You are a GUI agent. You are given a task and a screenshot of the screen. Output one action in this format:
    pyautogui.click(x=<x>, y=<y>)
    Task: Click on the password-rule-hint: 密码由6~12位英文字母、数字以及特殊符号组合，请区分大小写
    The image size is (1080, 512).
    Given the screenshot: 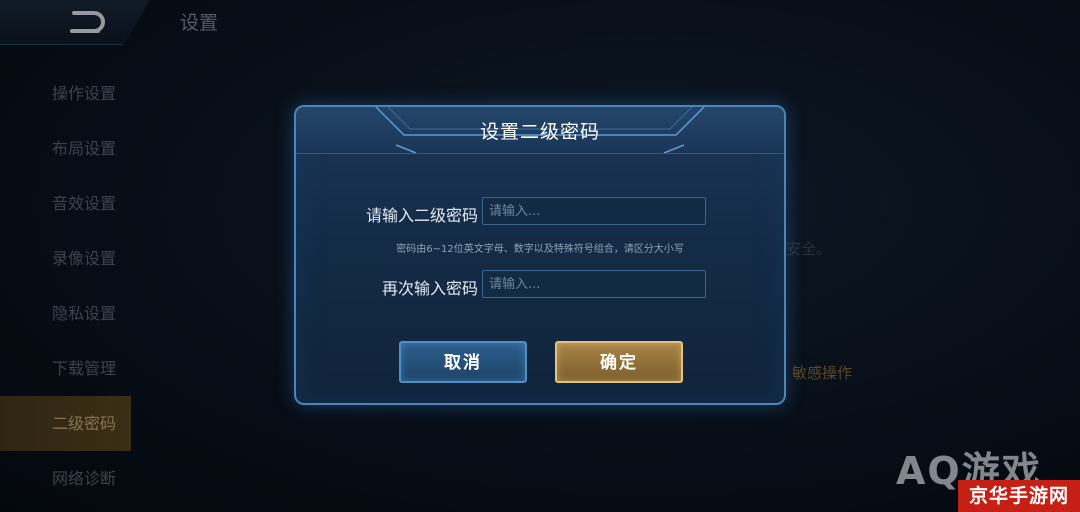 What is the action you would take?
    pyautogui.click(x=540, y=249)
    